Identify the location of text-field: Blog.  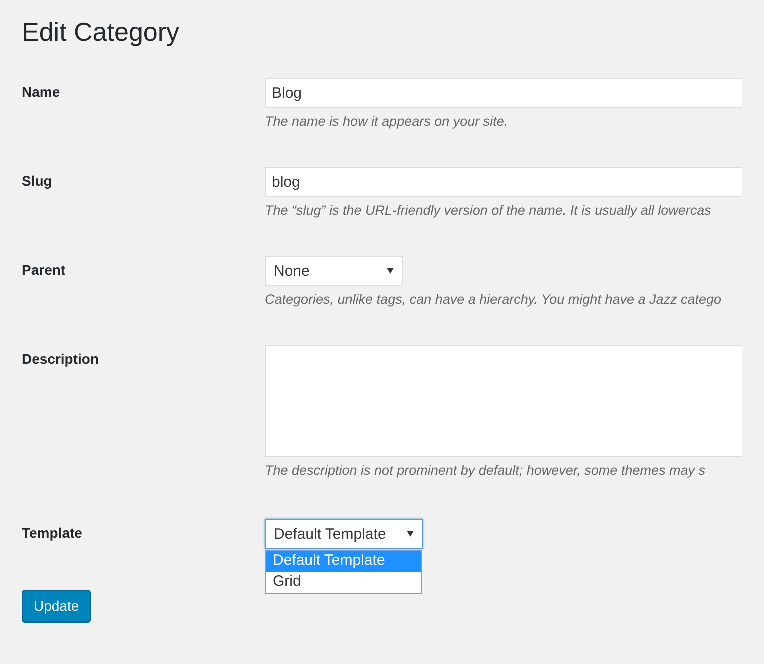
(503, 93).